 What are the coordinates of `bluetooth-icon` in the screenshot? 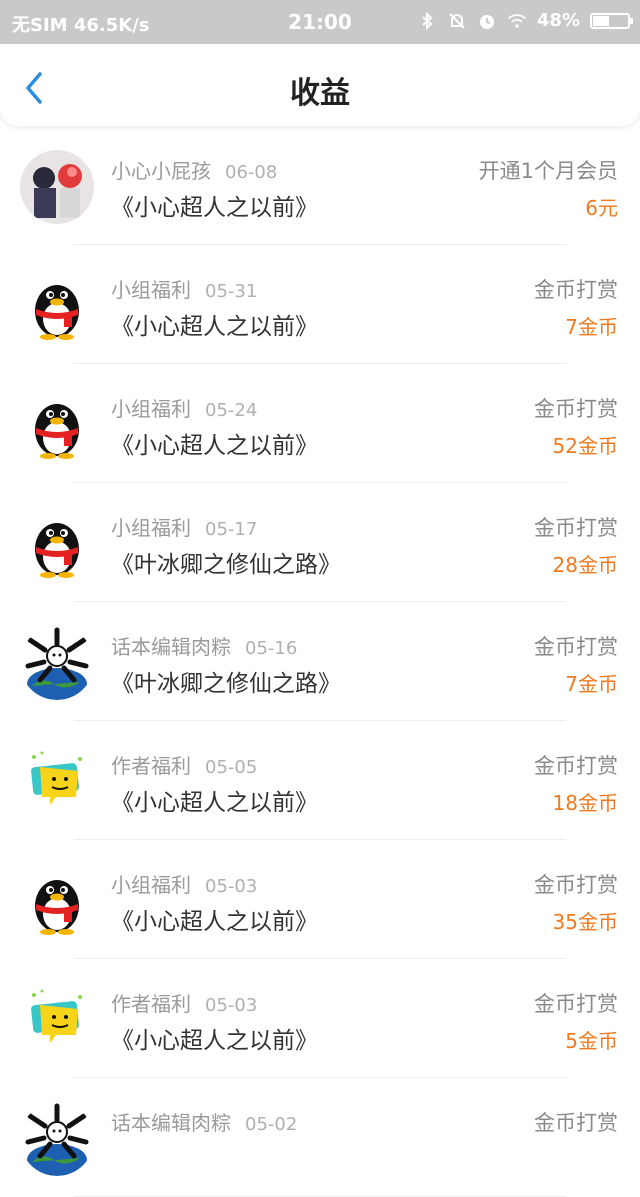 It's located at (427, 20).